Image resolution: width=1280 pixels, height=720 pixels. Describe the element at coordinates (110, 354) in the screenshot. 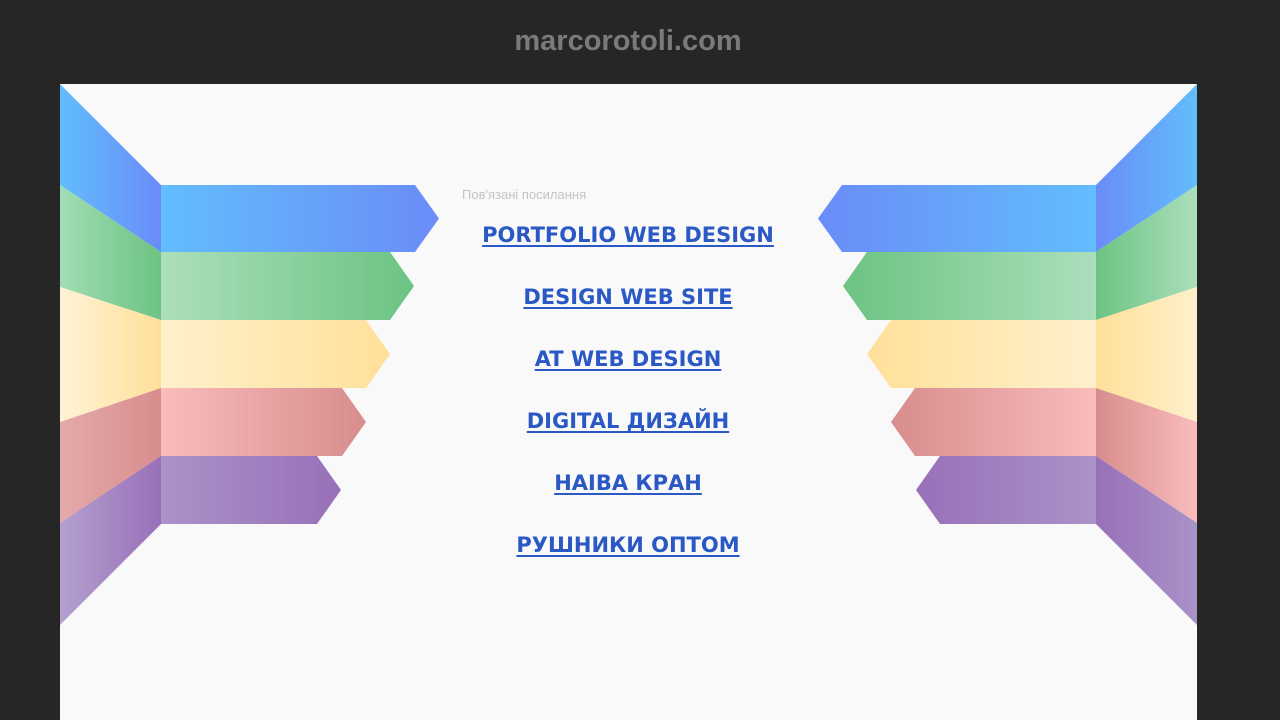

I see `left-side-ribbons` at that location.